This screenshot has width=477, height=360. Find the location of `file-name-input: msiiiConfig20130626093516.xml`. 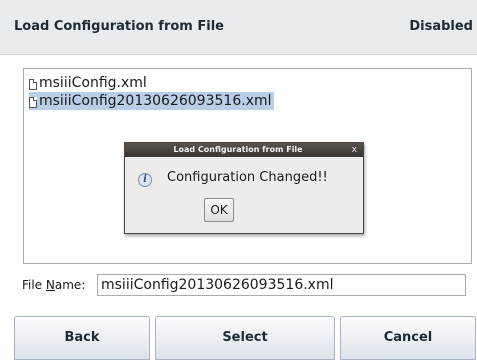

file-name-input: msiiiConfig20130626093516.xml is located at coordinates (281, 285).